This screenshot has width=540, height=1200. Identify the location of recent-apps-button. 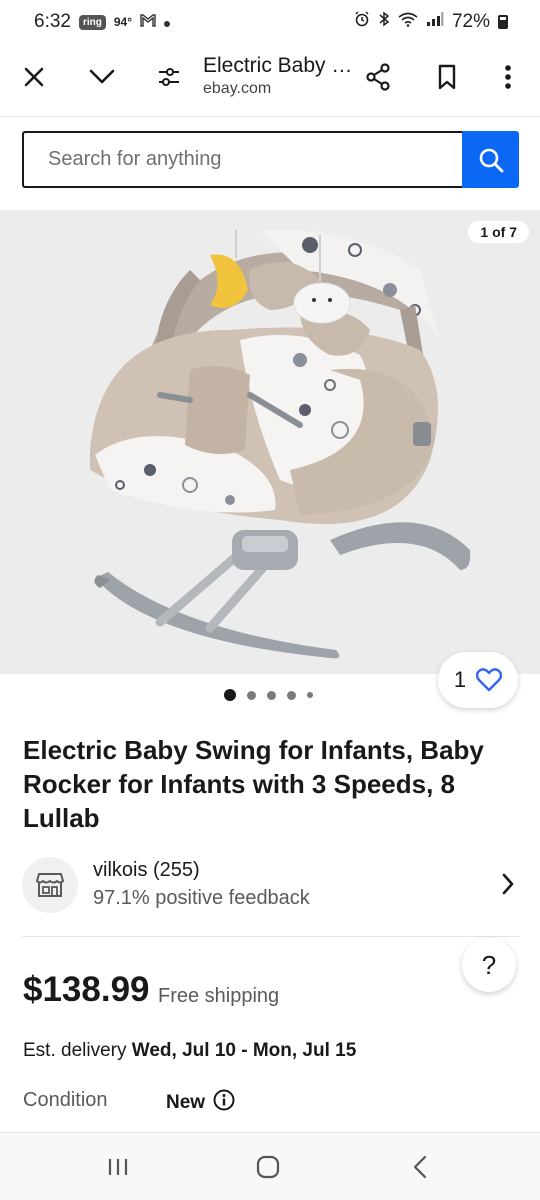
(118, 1167).